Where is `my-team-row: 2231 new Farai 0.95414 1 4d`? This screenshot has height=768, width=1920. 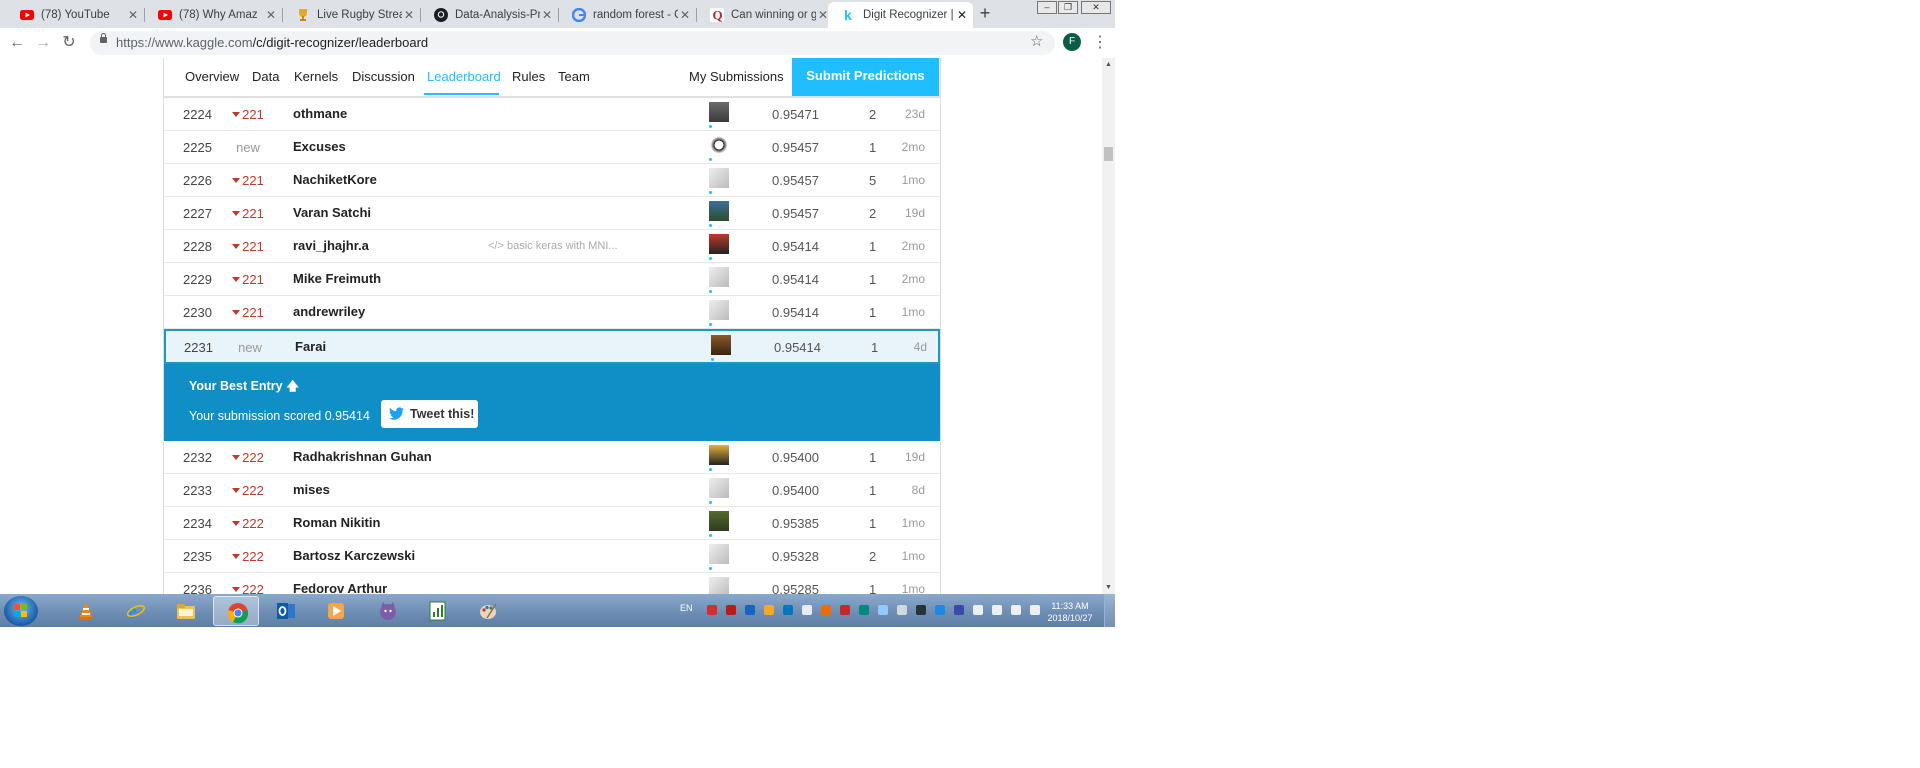 my-team-row: 2231 new Farai 0.95414 1 4d is located at coordinates (552, 346).